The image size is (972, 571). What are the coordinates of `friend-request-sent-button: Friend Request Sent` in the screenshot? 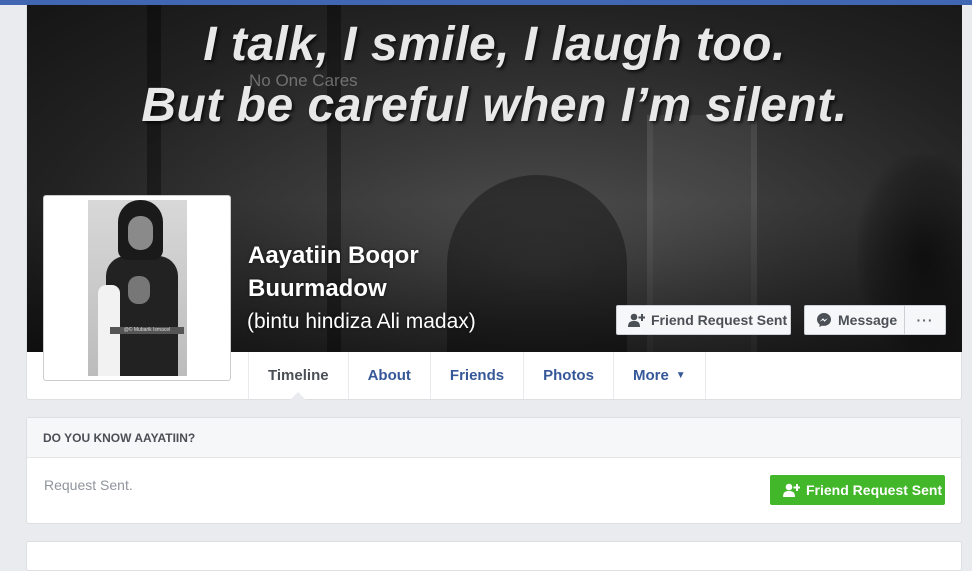 It's located at (703, 320).